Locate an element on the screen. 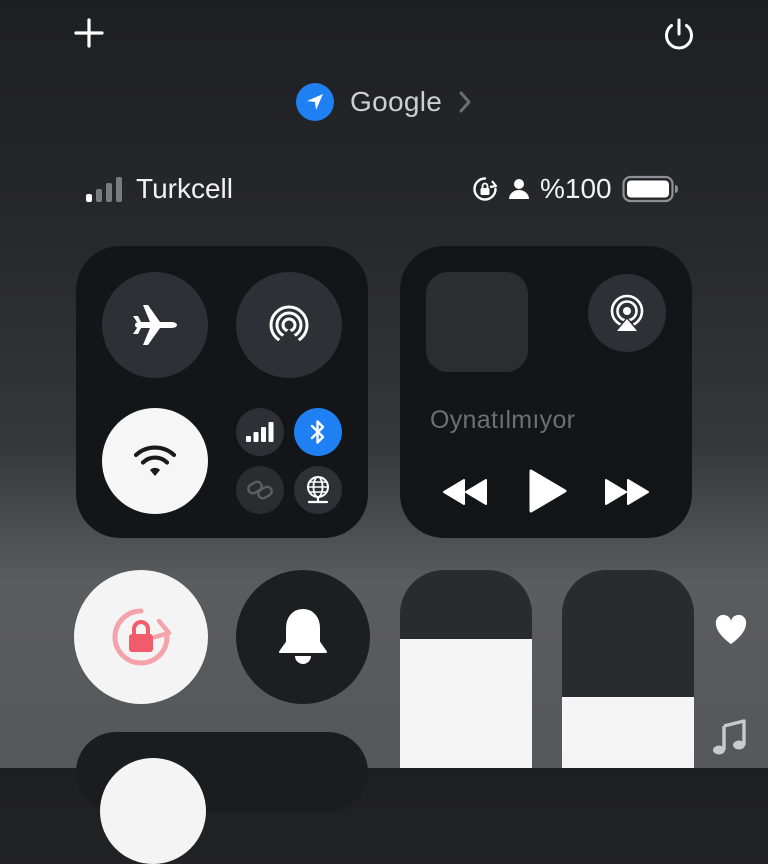  fast-forward-button is located at coordinates (627, 492).